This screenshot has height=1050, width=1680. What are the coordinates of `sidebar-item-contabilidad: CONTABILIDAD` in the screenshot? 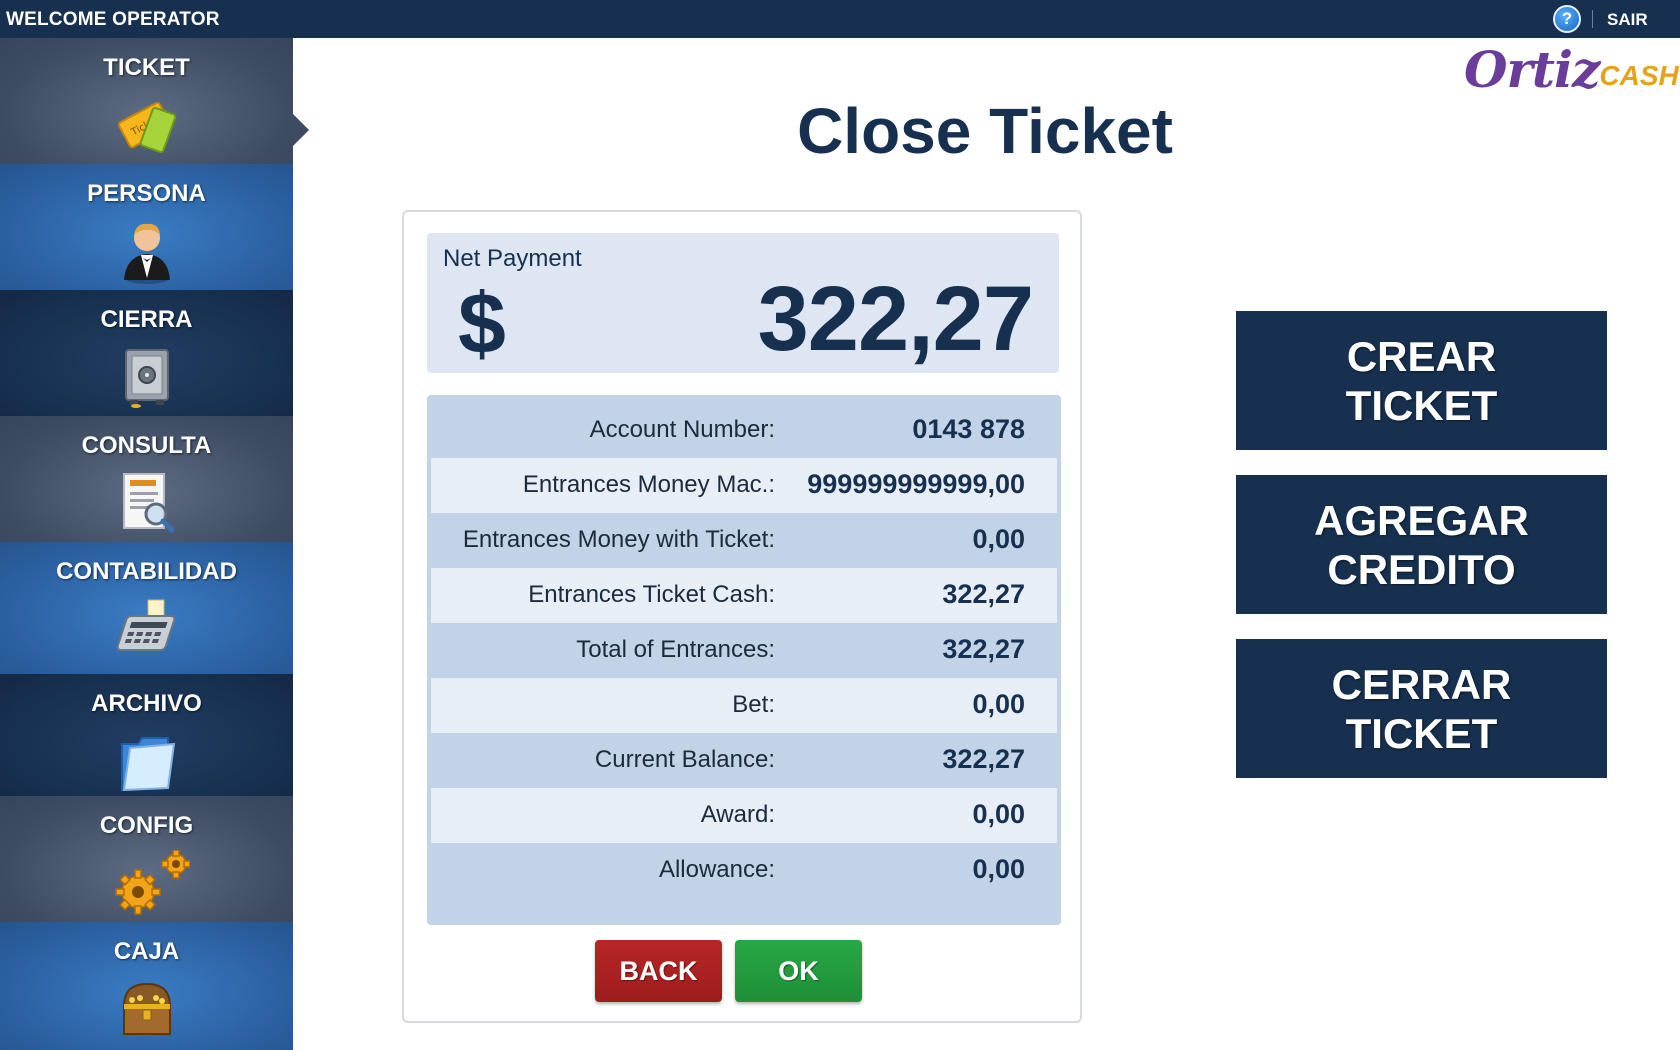 It's located at (146, 608).